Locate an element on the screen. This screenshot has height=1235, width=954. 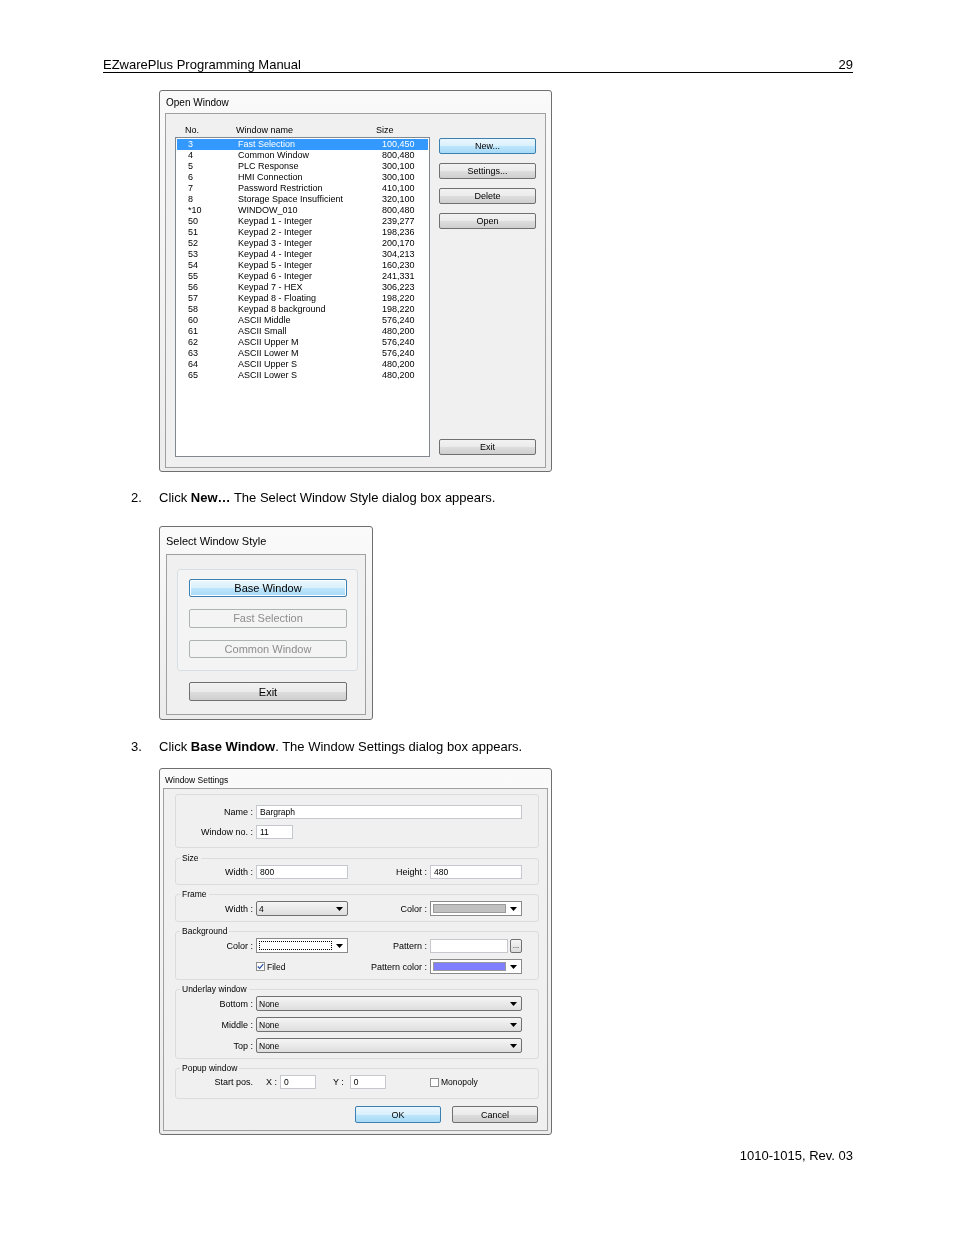
table-cell-text: 57 is located at coordinates (193, 298).